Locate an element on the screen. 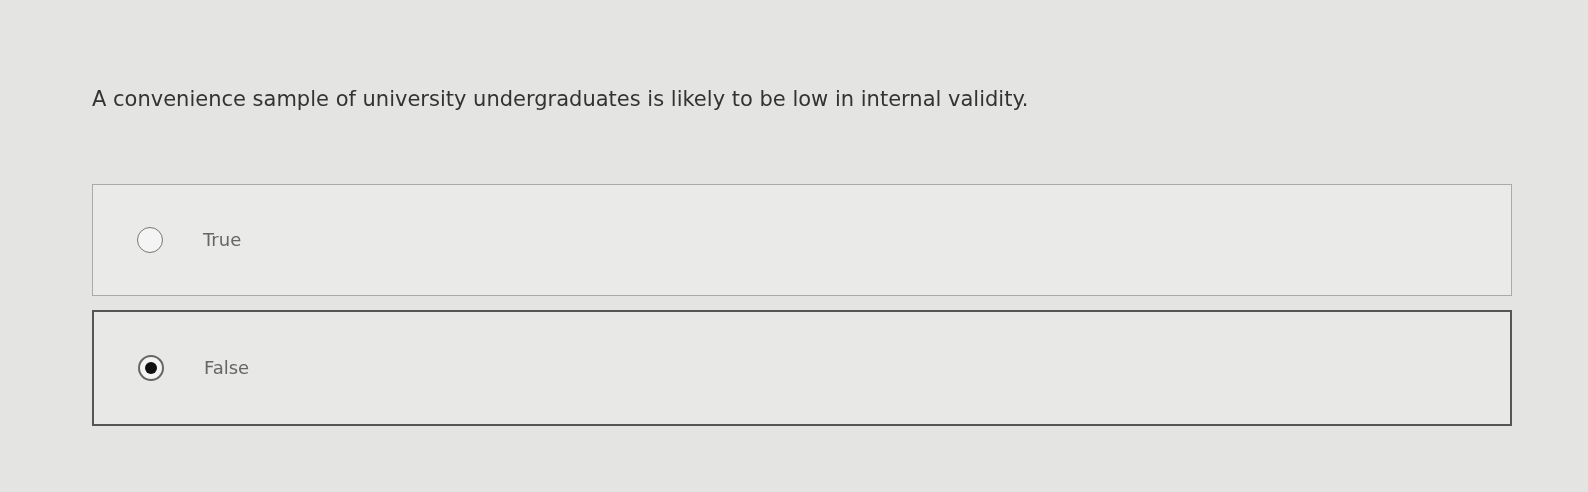 This screenshot has height=492, width=1588. question-text: A convenience sample of university undergraduates is likely to be low in internal validity. is located at coordinates (561, 99).